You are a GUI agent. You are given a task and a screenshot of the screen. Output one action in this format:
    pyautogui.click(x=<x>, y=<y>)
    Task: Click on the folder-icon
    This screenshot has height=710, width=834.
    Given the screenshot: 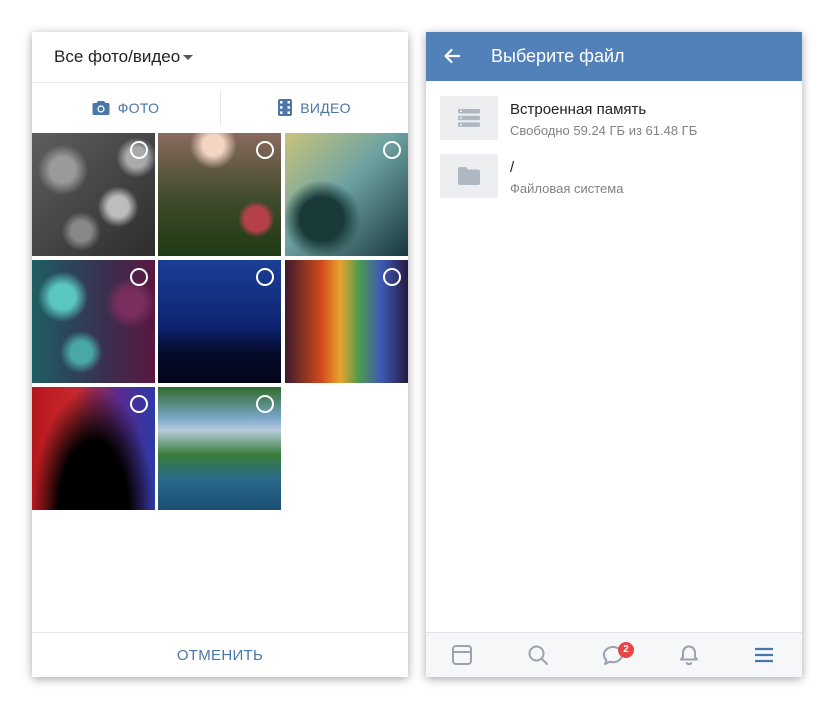 What is the action you would take?
    pyautogui.click(x=469, y=176)
    